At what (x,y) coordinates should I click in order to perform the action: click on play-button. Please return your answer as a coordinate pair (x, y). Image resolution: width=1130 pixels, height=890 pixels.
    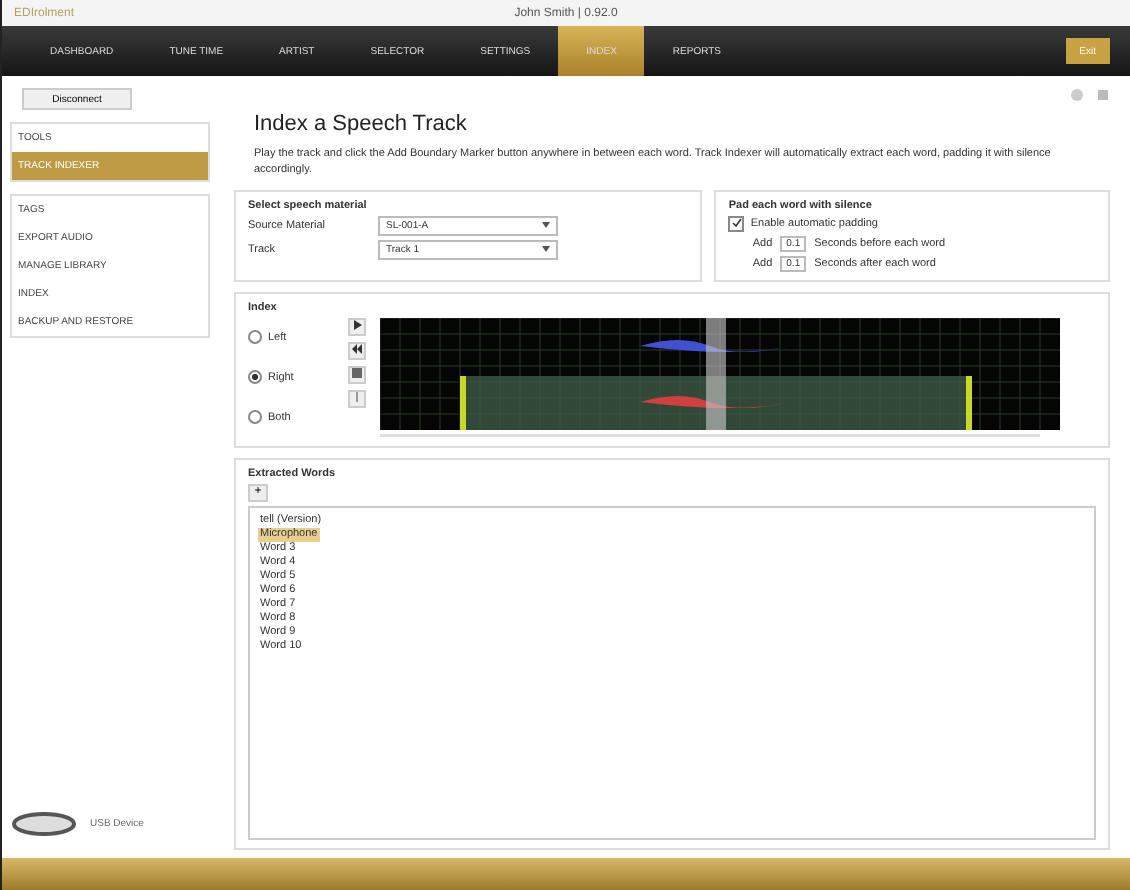
    Looking at the image, I should click on (357, 326).